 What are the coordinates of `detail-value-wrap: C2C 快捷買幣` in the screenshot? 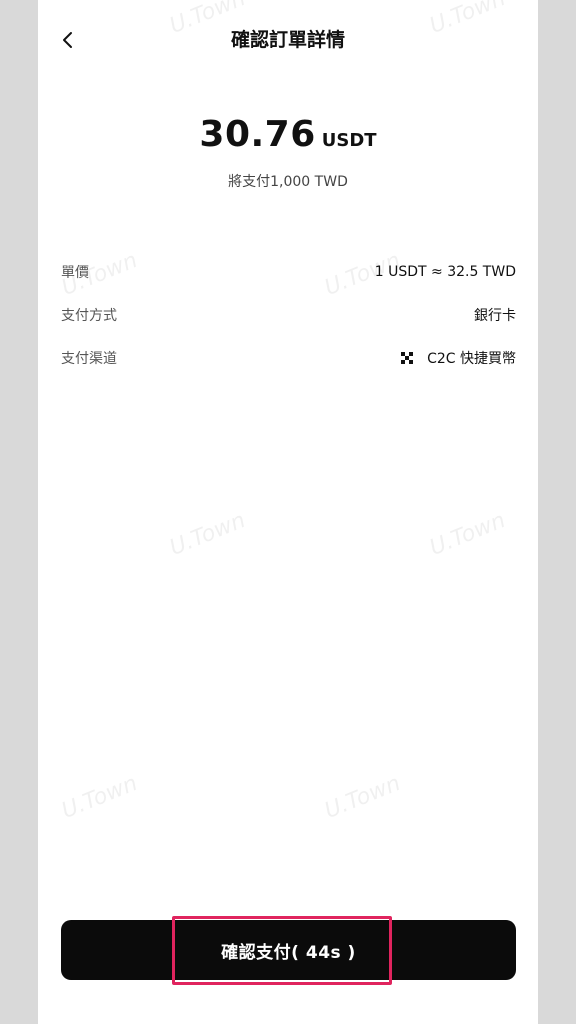 It's located at (458, 358).